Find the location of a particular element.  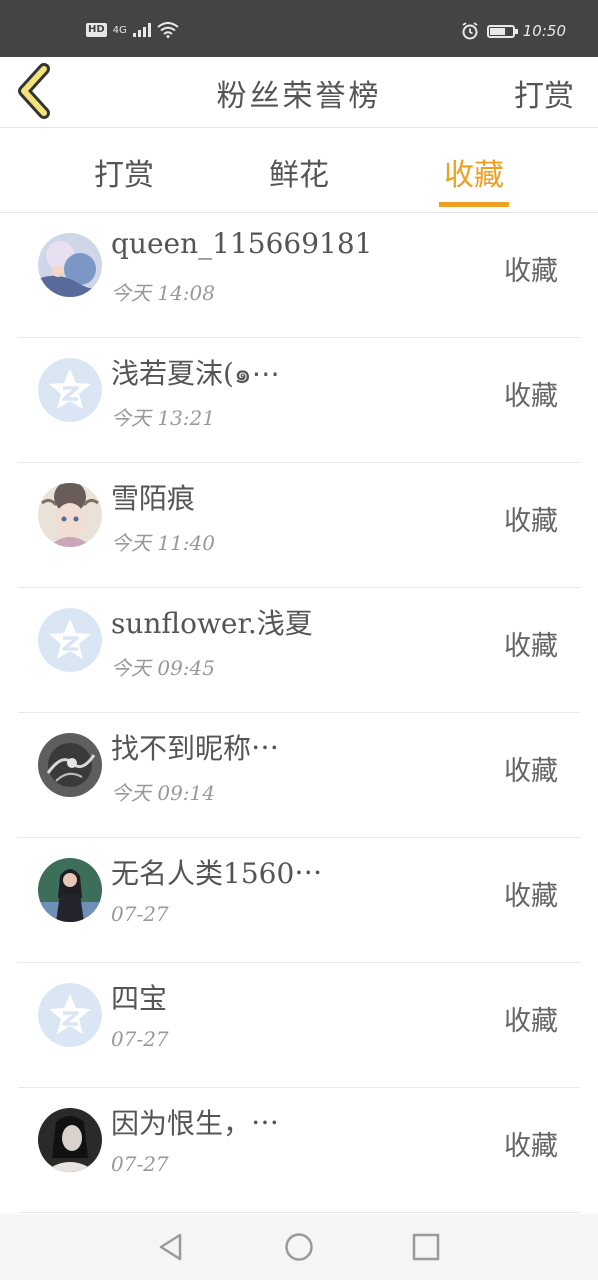

list-item: 因为恨生，⋯ 07-27 收藏 is located at coordinates (299, 1150).